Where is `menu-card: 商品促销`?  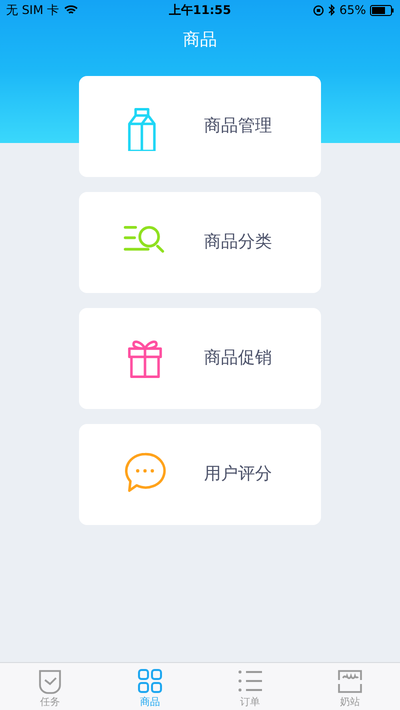 menu-card: 商品促销 is located at coordinates (200, 358).